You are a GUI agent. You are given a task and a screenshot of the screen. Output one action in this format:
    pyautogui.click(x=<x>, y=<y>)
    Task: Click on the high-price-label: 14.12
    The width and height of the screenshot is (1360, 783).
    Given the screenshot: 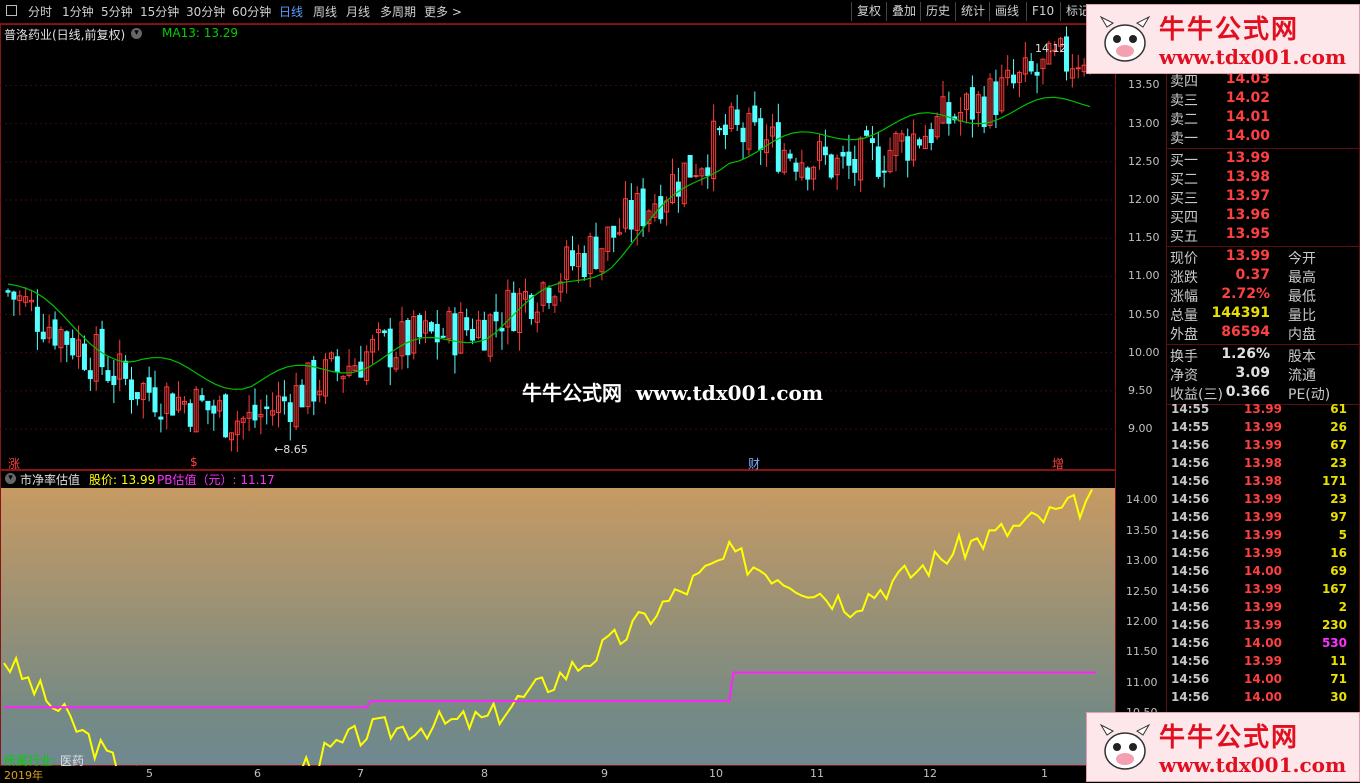 What is the action you would take?
    pyautogui.click(x=1051, y=48)
    